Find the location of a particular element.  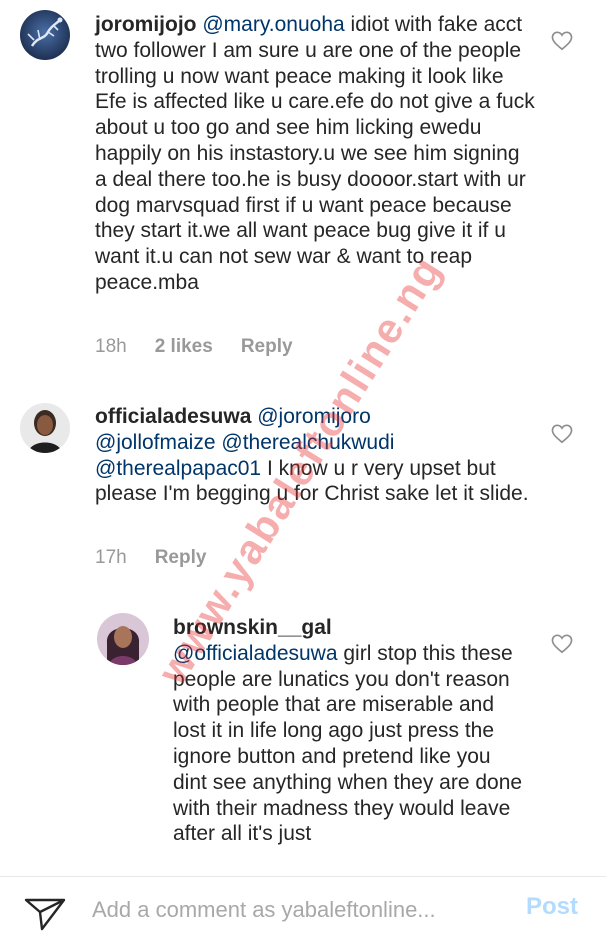

comment-meta: 17h Reply is located at coordinates (150, 558).